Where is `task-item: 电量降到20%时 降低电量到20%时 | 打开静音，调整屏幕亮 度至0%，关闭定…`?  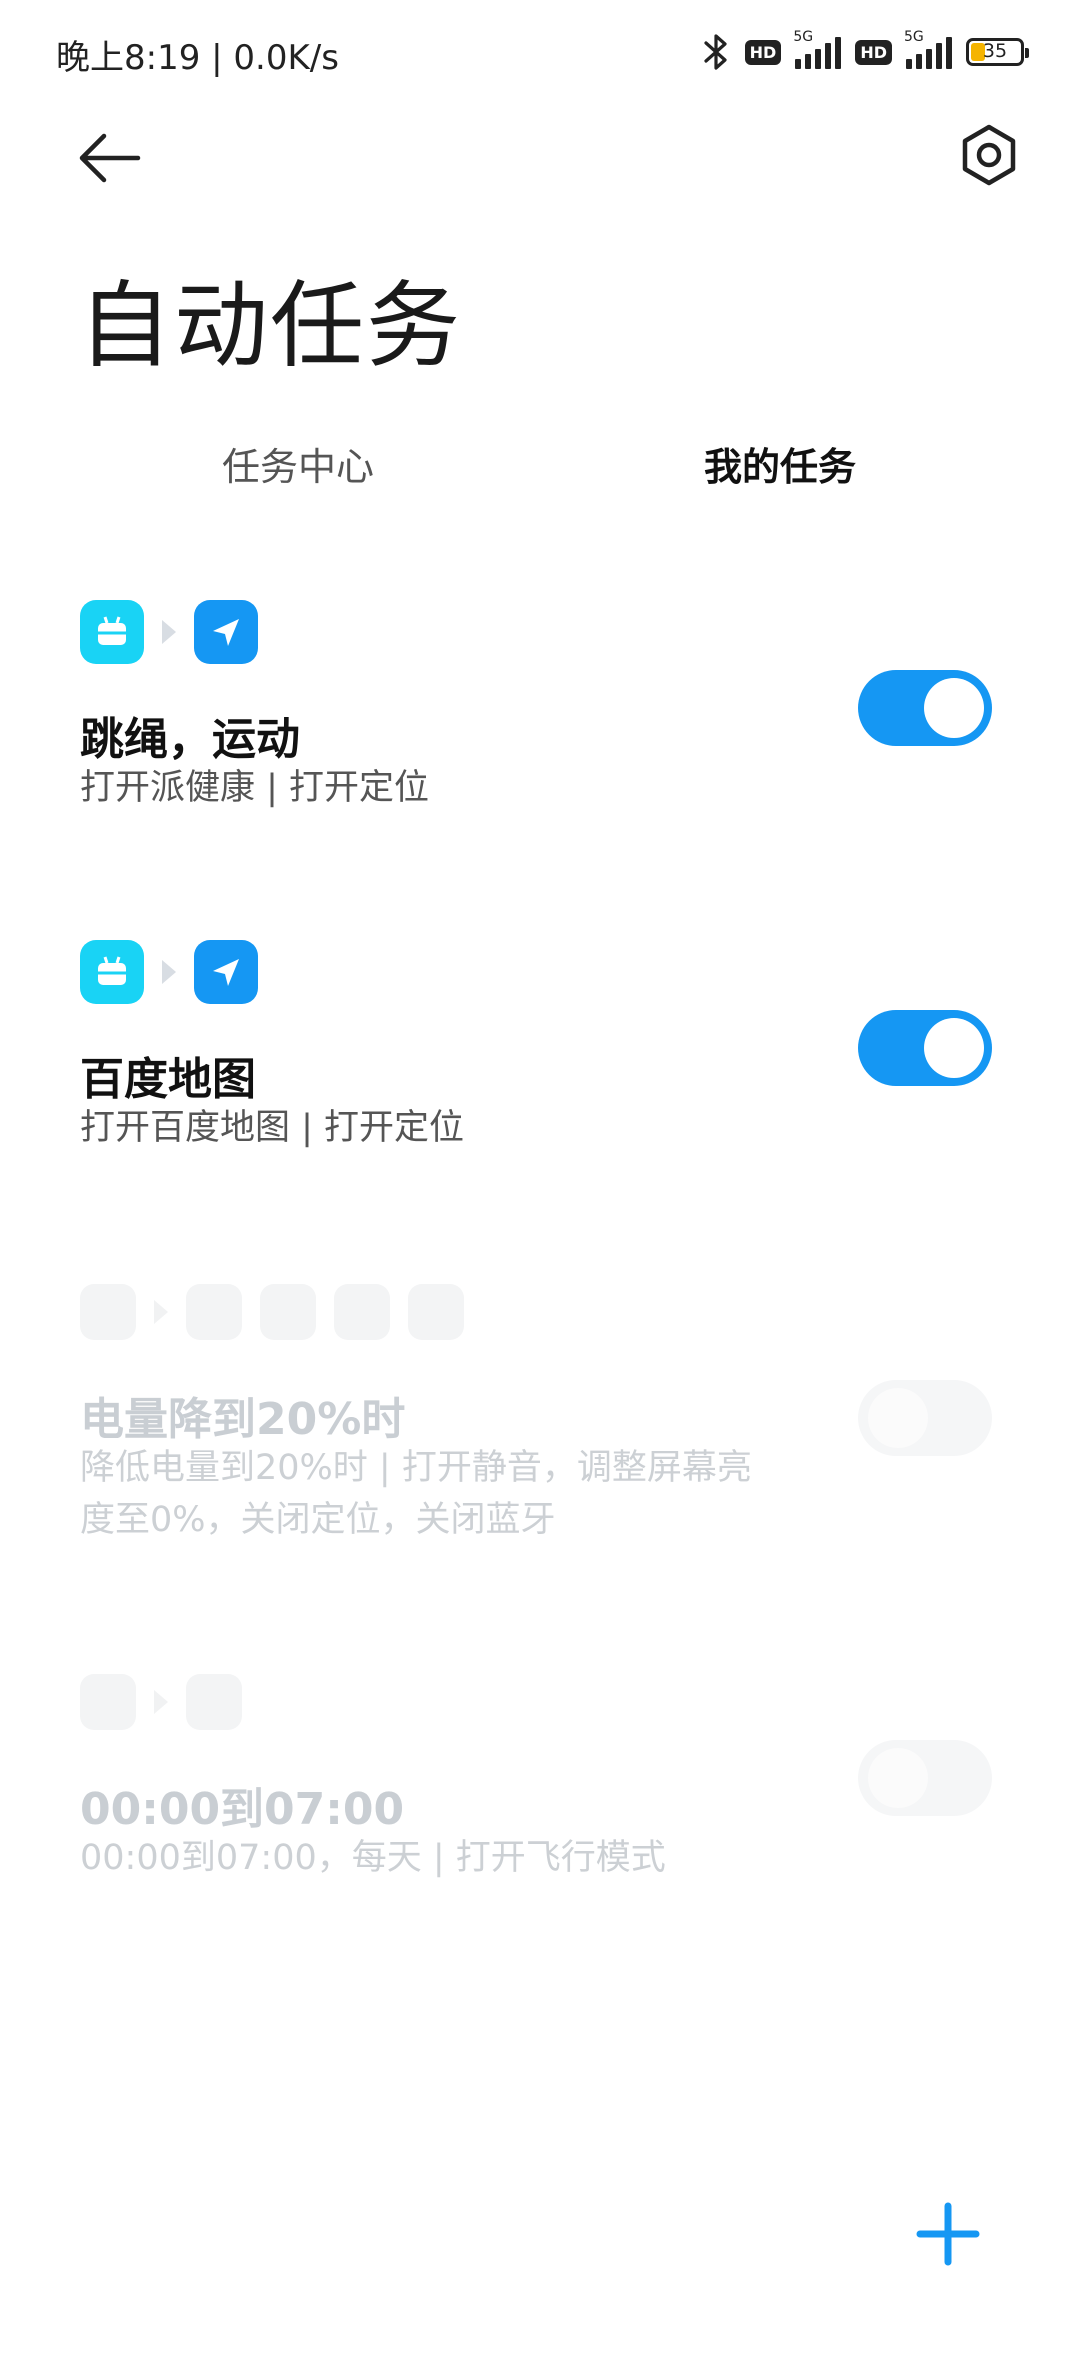
task-item: 电量降到20%时 降低电量到20%时 | 打开静音，调整屏幕亮 度至0%，关闭定… is located at coordinates (540, 1420).